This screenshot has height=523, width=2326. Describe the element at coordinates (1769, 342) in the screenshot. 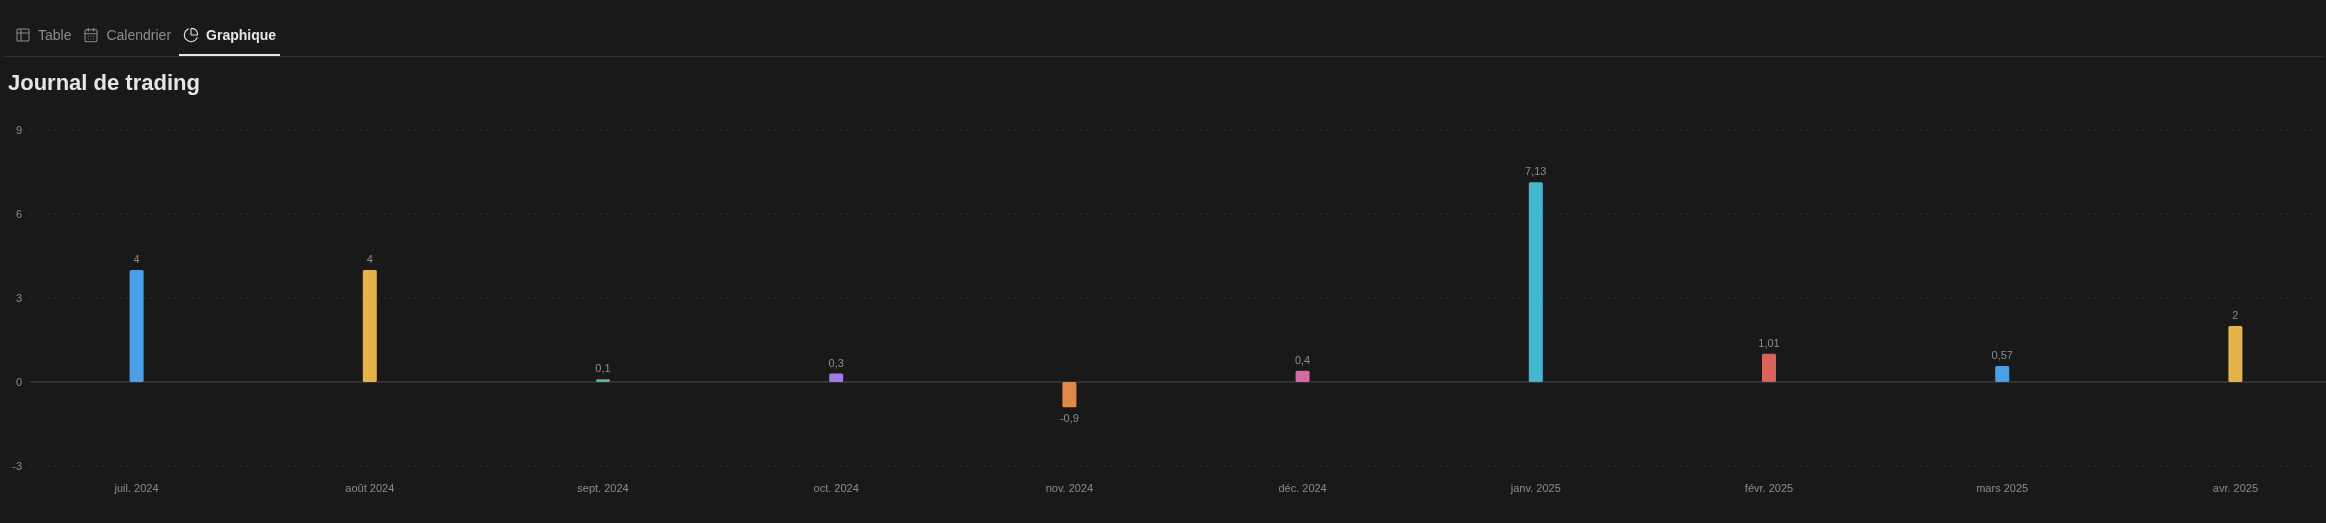

I see `value-label: 1,01` at that location.